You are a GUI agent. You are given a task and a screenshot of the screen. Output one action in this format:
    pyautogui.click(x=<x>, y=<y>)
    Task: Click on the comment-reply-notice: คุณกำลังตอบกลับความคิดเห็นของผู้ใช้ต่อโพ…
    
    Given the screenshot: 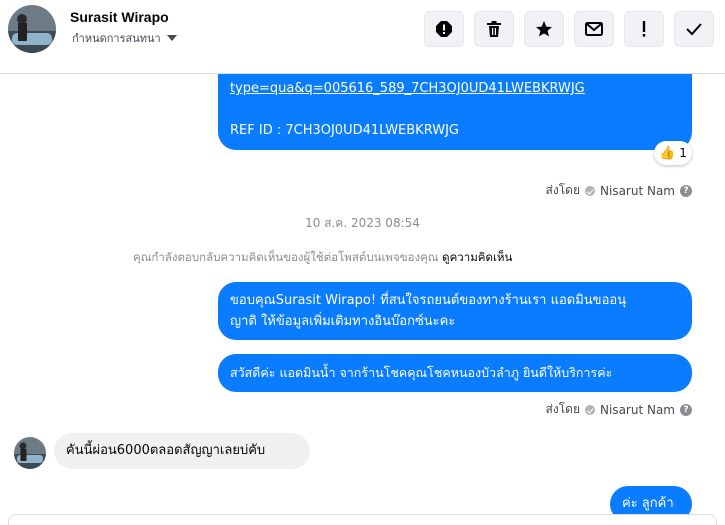 What is the action you would take?
    pyautogui.click(x=322, y=258)
    